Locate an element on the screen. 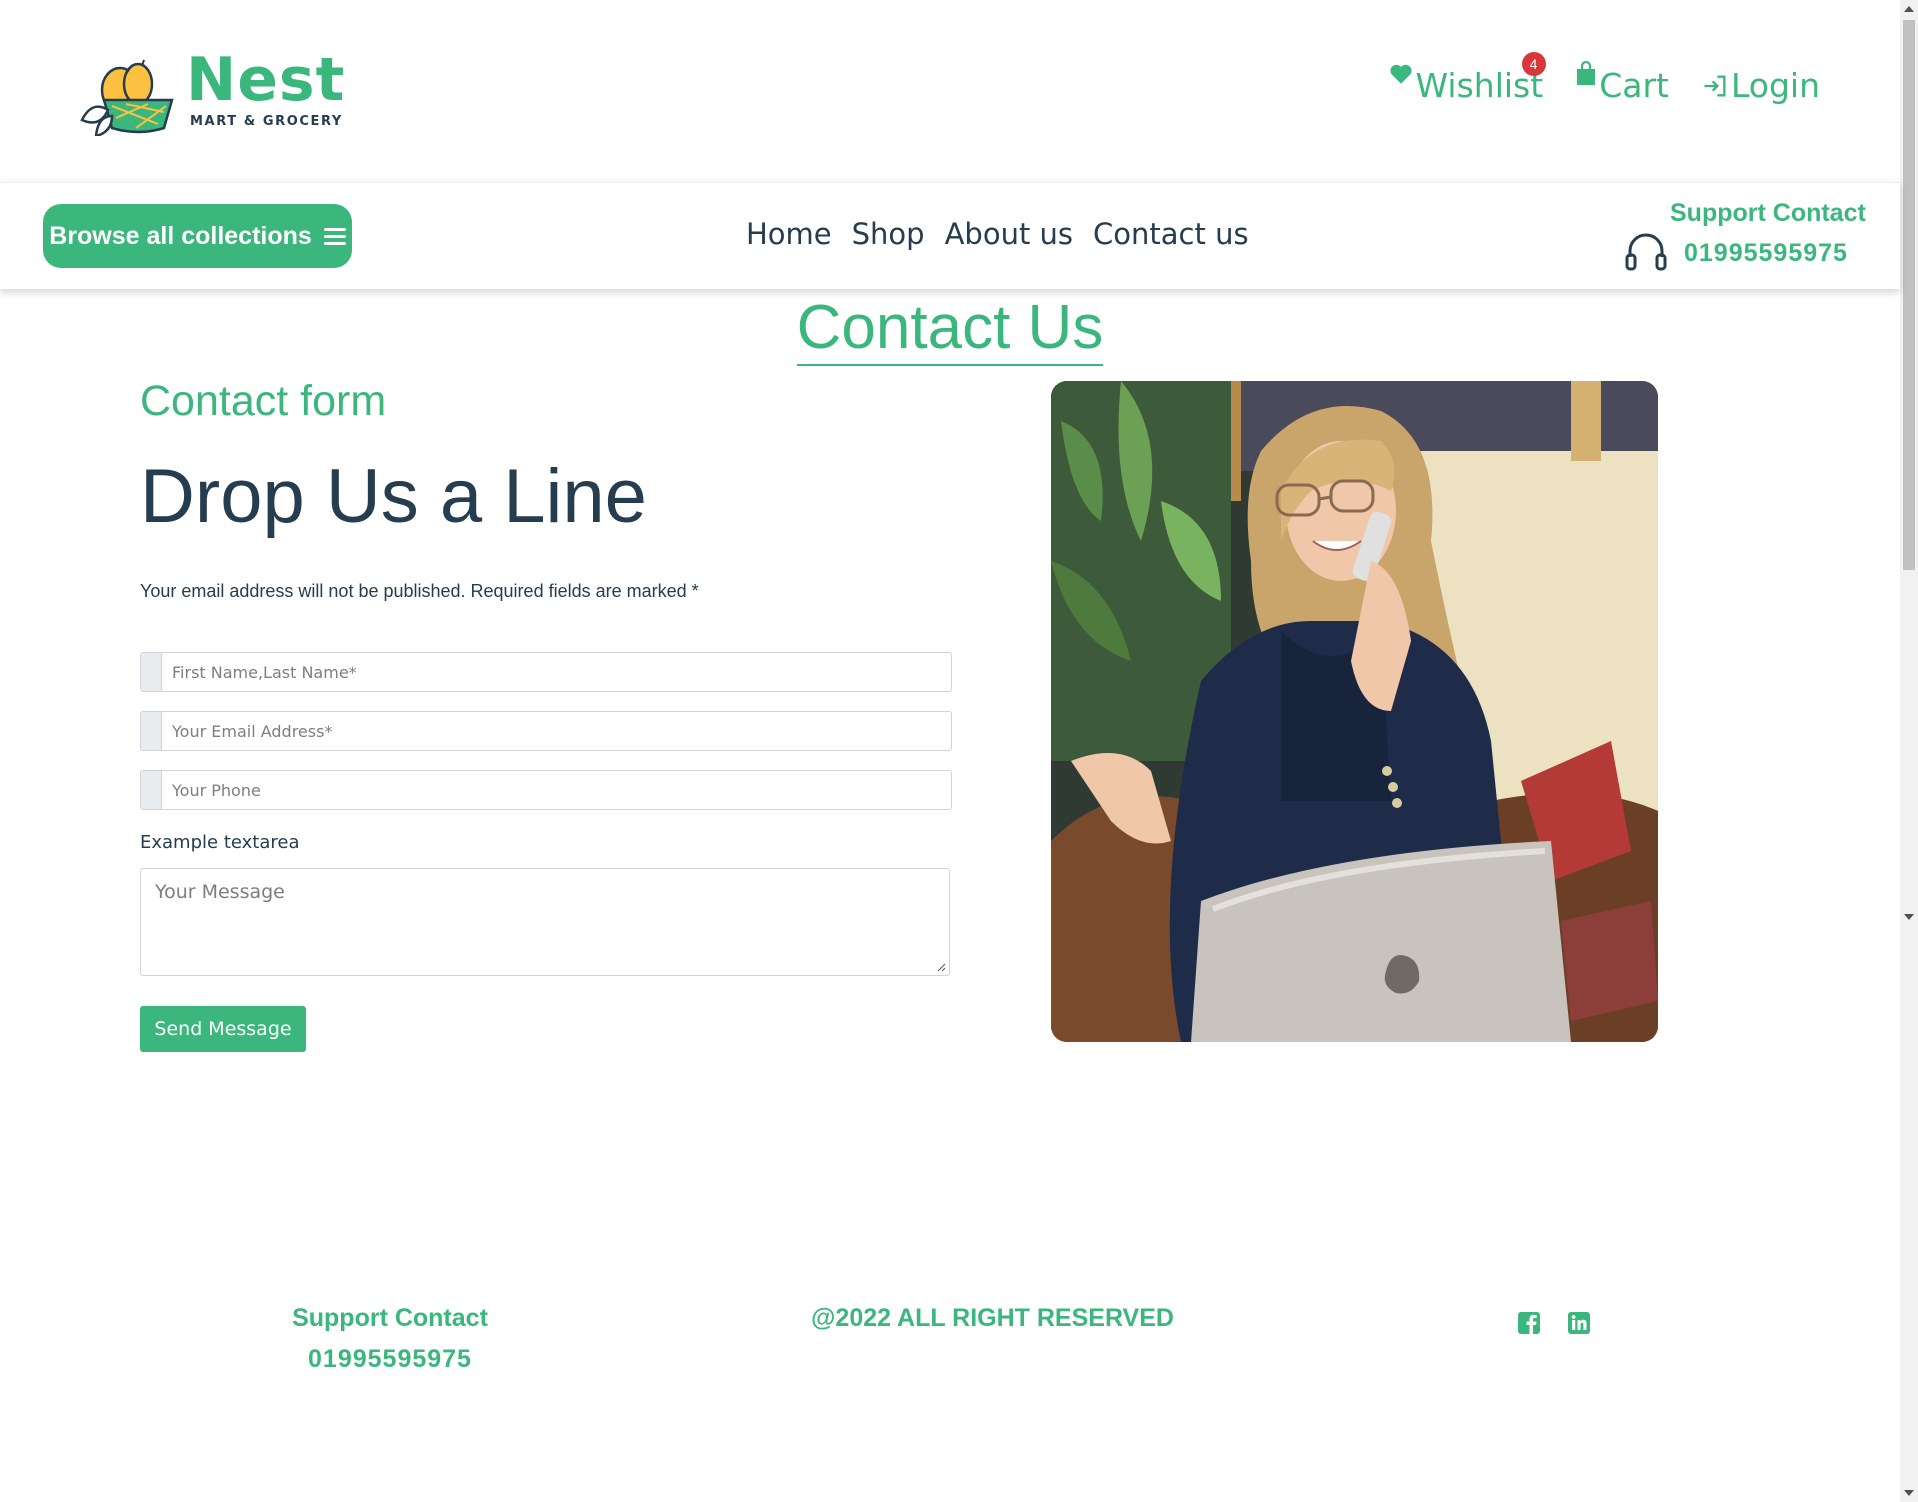 The height and width of the screenshot is (1502, 1918). nav-item-shop: Shop is located at coordinates (888, 234).